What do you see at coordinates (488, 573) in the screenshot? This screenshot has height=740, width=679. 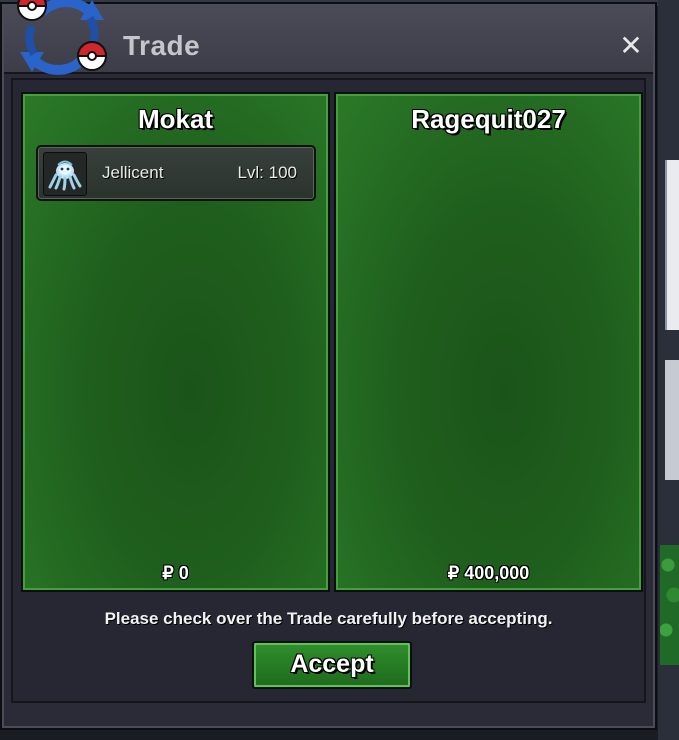 I see `money-offer-partner: ₽ 400,000` at bounding box center [488, 573].